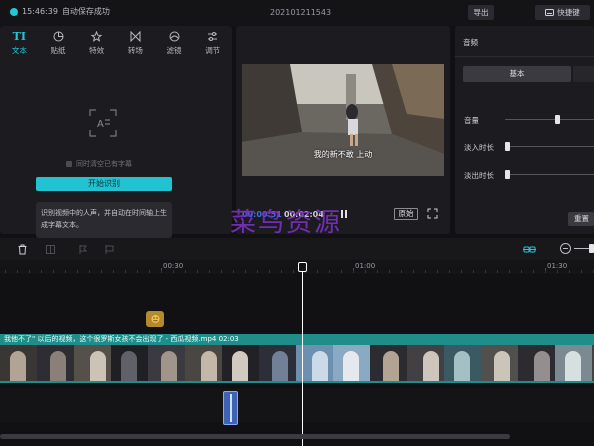  I want to click on status-text: 自动保存成功, so click(85, 11).